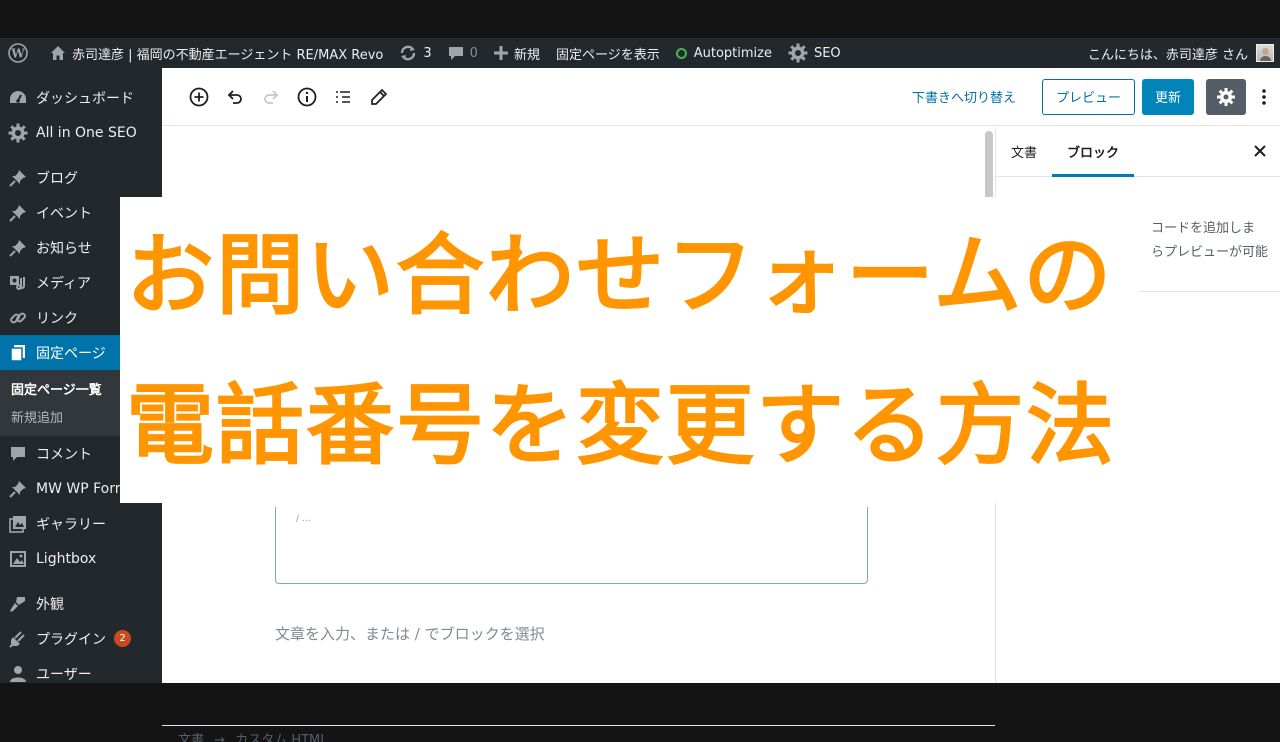  I want to click on wordpress-logo-button: W, so click(21, 53).